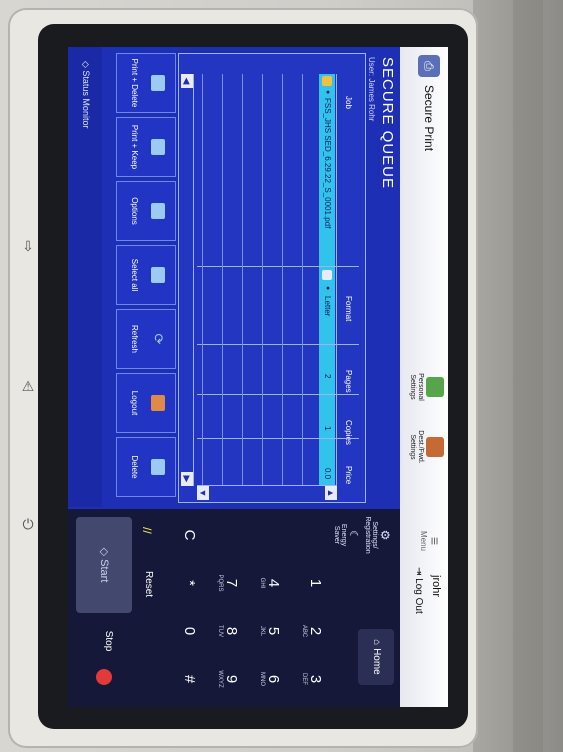  I want to click on start-button: ◇ Start, so click(104, 565).